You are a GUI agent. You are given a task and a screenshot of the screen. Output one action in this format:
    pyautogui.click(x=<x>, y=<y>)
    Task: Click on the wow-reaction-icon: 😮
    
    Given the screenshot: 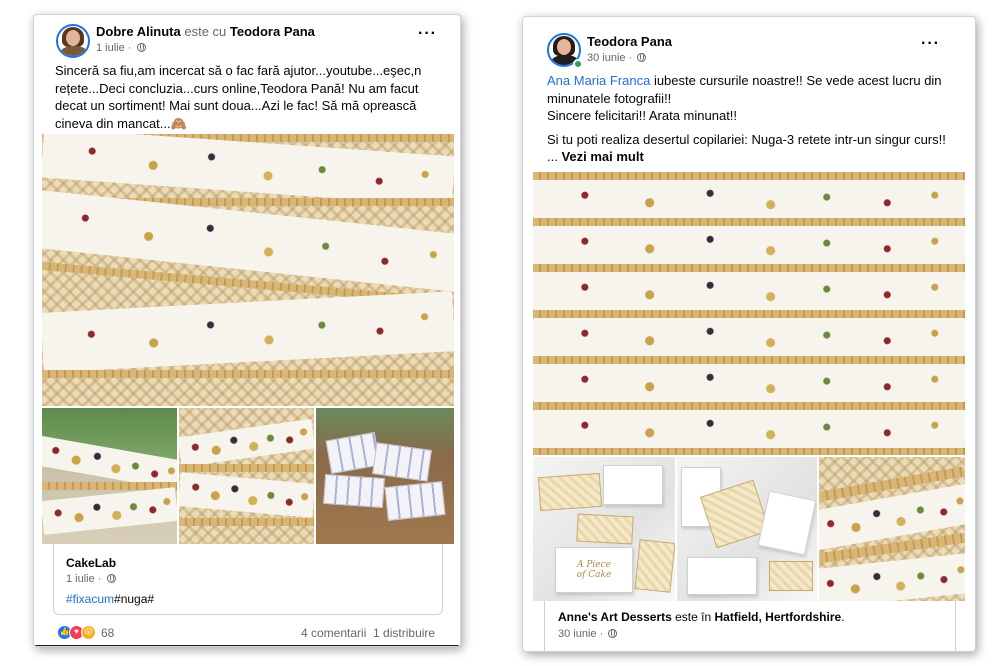 What is the action you would take?
    pyautogui.click(x=88, y=632)
    